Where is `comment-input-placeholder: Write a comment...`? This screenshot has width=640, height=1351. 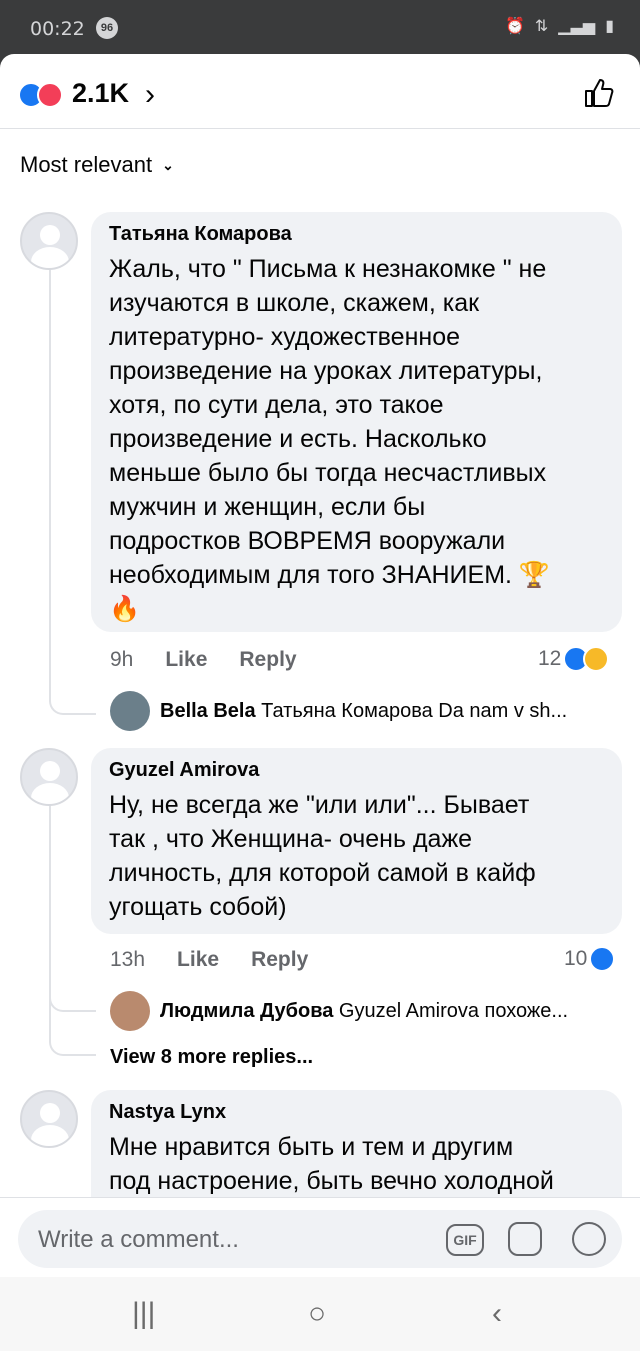 comment-input-placeholder: Write a comment... is located at coordinates (138, 1239).